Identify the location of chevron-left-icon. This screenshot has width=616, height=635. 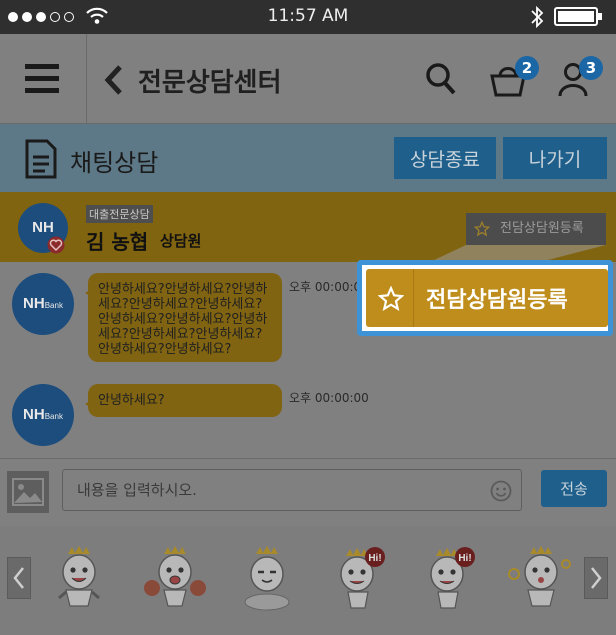
(18, 578).